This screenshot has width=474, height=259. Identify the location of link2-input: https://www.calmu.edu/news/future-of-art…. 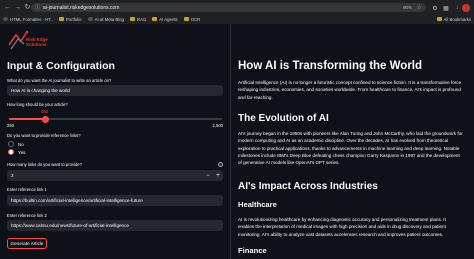
(115, 225).